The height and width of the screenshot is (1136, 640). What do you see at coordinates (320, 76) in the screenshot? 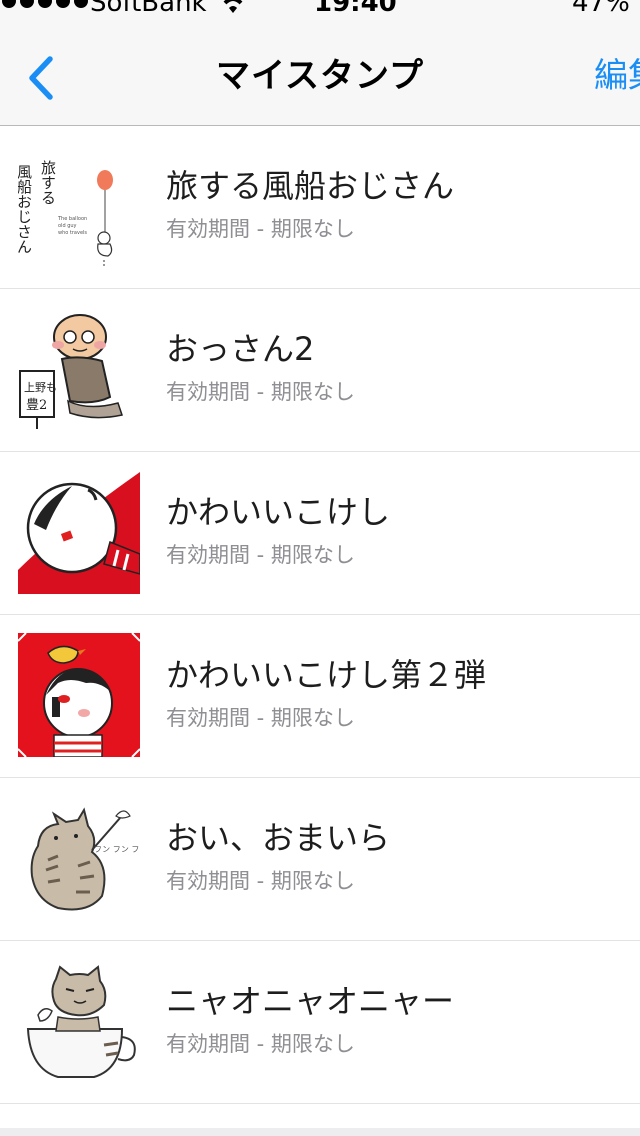
I see `page-title: マイスタンプ` at bounding box center [320, 76].